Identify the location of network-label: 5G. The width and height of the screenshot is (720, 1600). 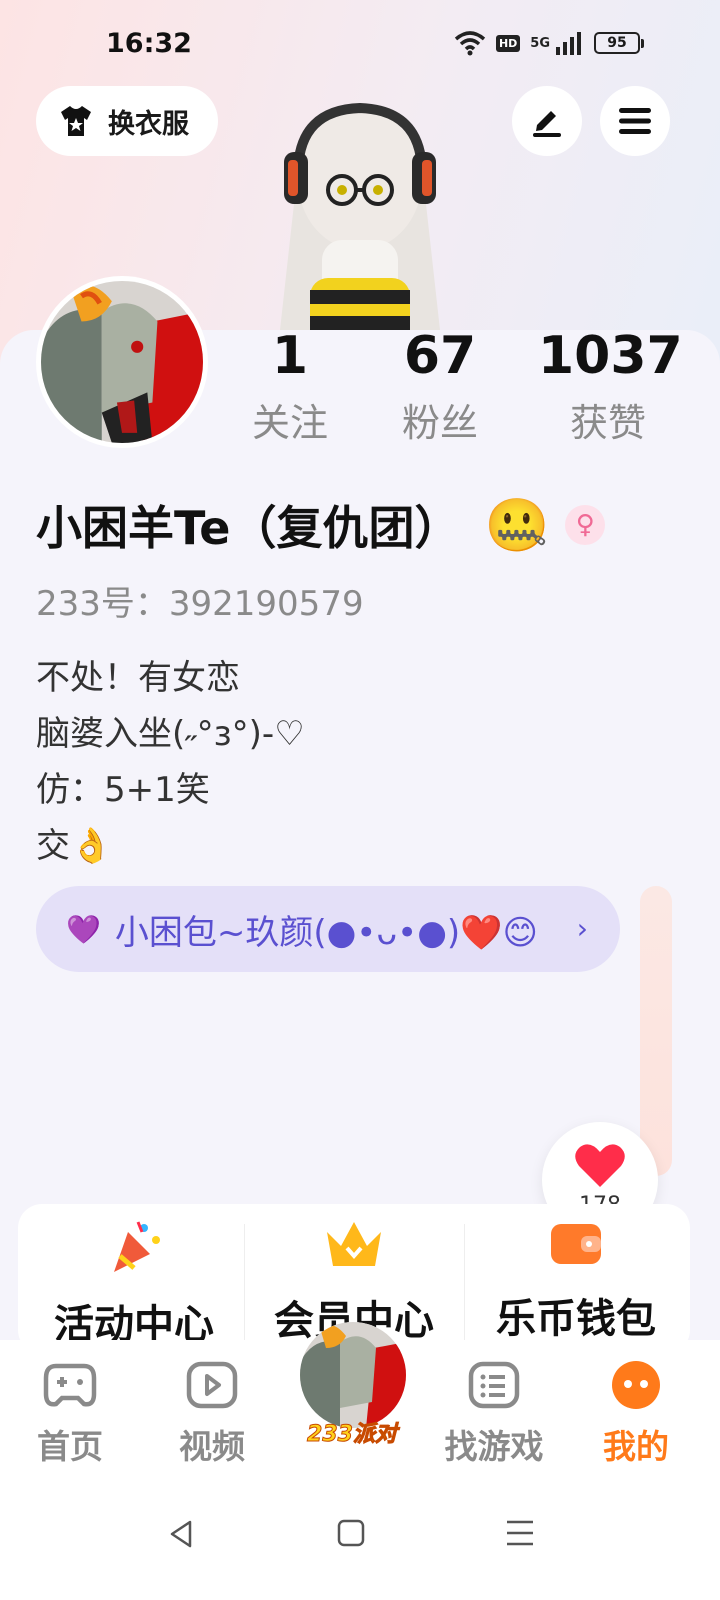
(540, 43).